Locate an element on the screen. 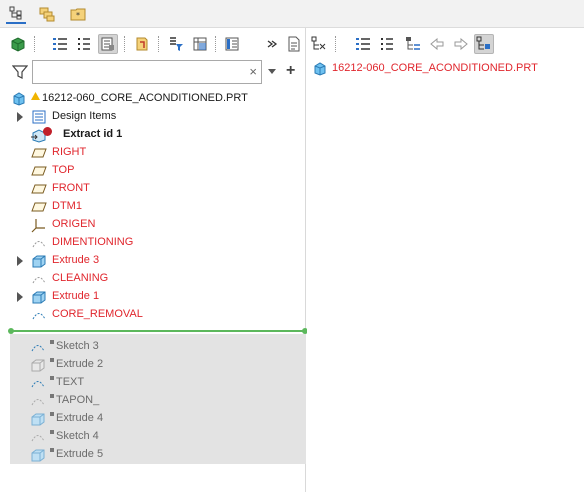  tree-row: Extrude 3 is located at coordinates (153, 261).